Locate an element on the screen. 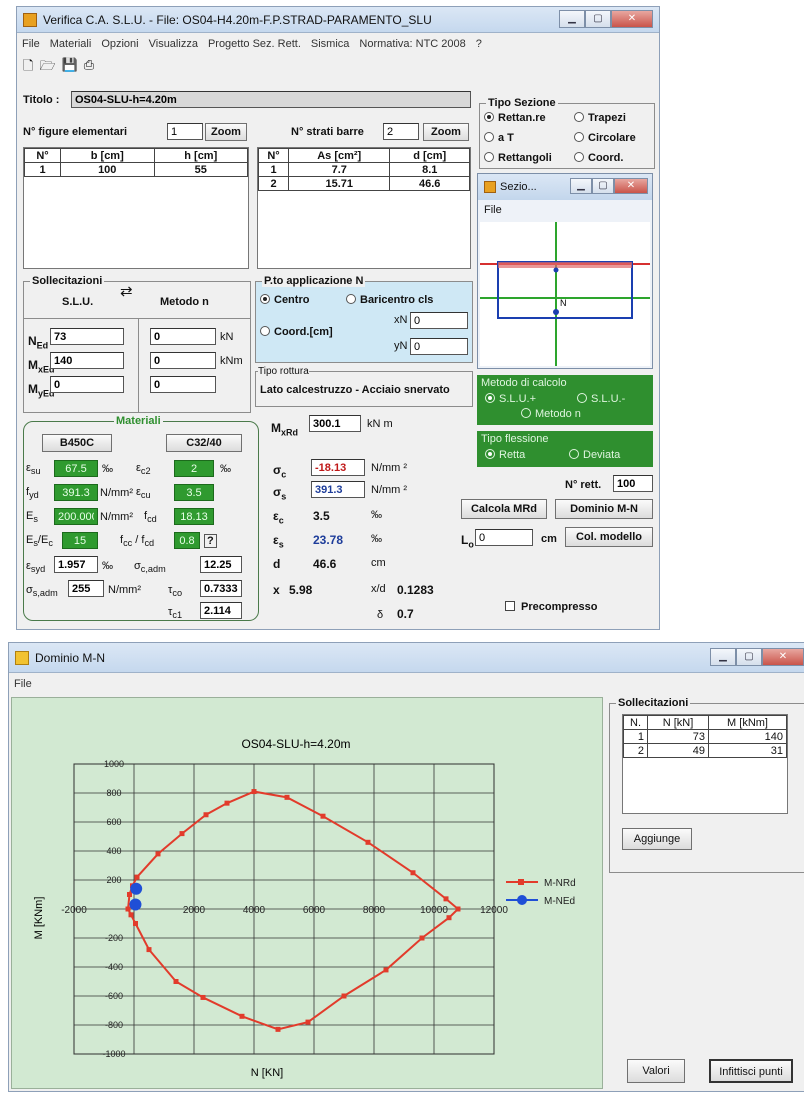 This screenshot has width=804, height=1093. radio-retta: Retta is located at coordinates (505, 455).